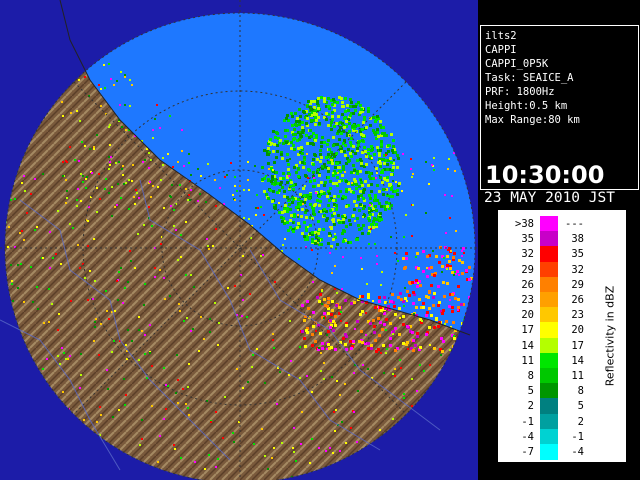 The height and width of the screenshot is (480, 640). Describe the element at coordinates (574, 224) in the screenshot. I see `legend-high-label: ---` at that location.